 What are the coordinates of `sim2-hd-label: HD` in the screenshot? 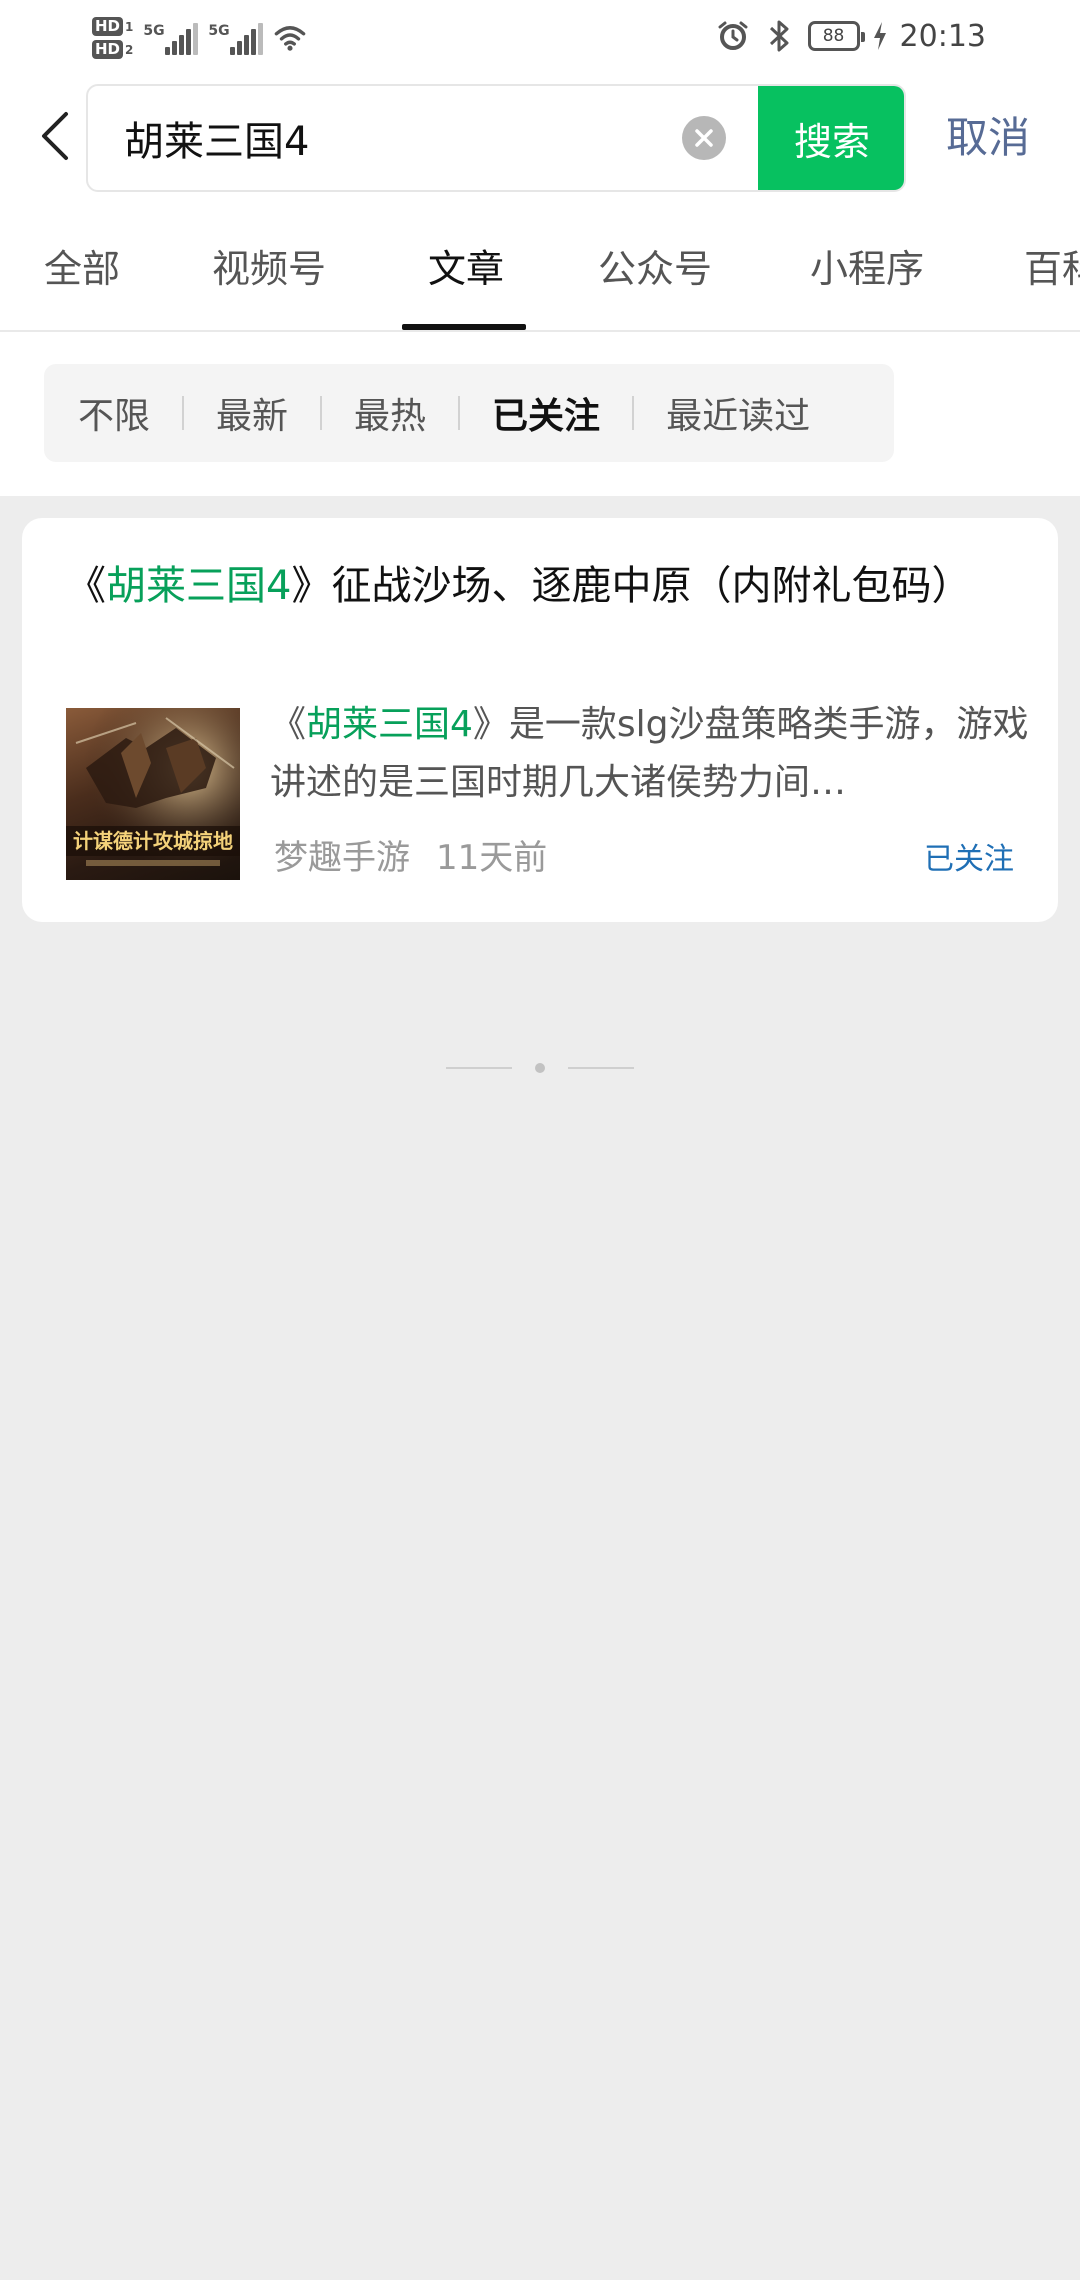 It's located at (108, 49).